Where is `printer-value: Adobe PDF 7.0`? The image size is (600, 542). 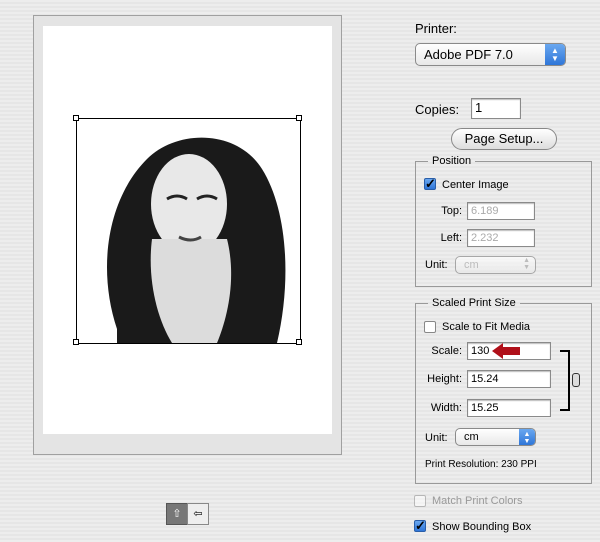
printer-value: Adobe PDF 7.0 is located at coordinates (468, 54).